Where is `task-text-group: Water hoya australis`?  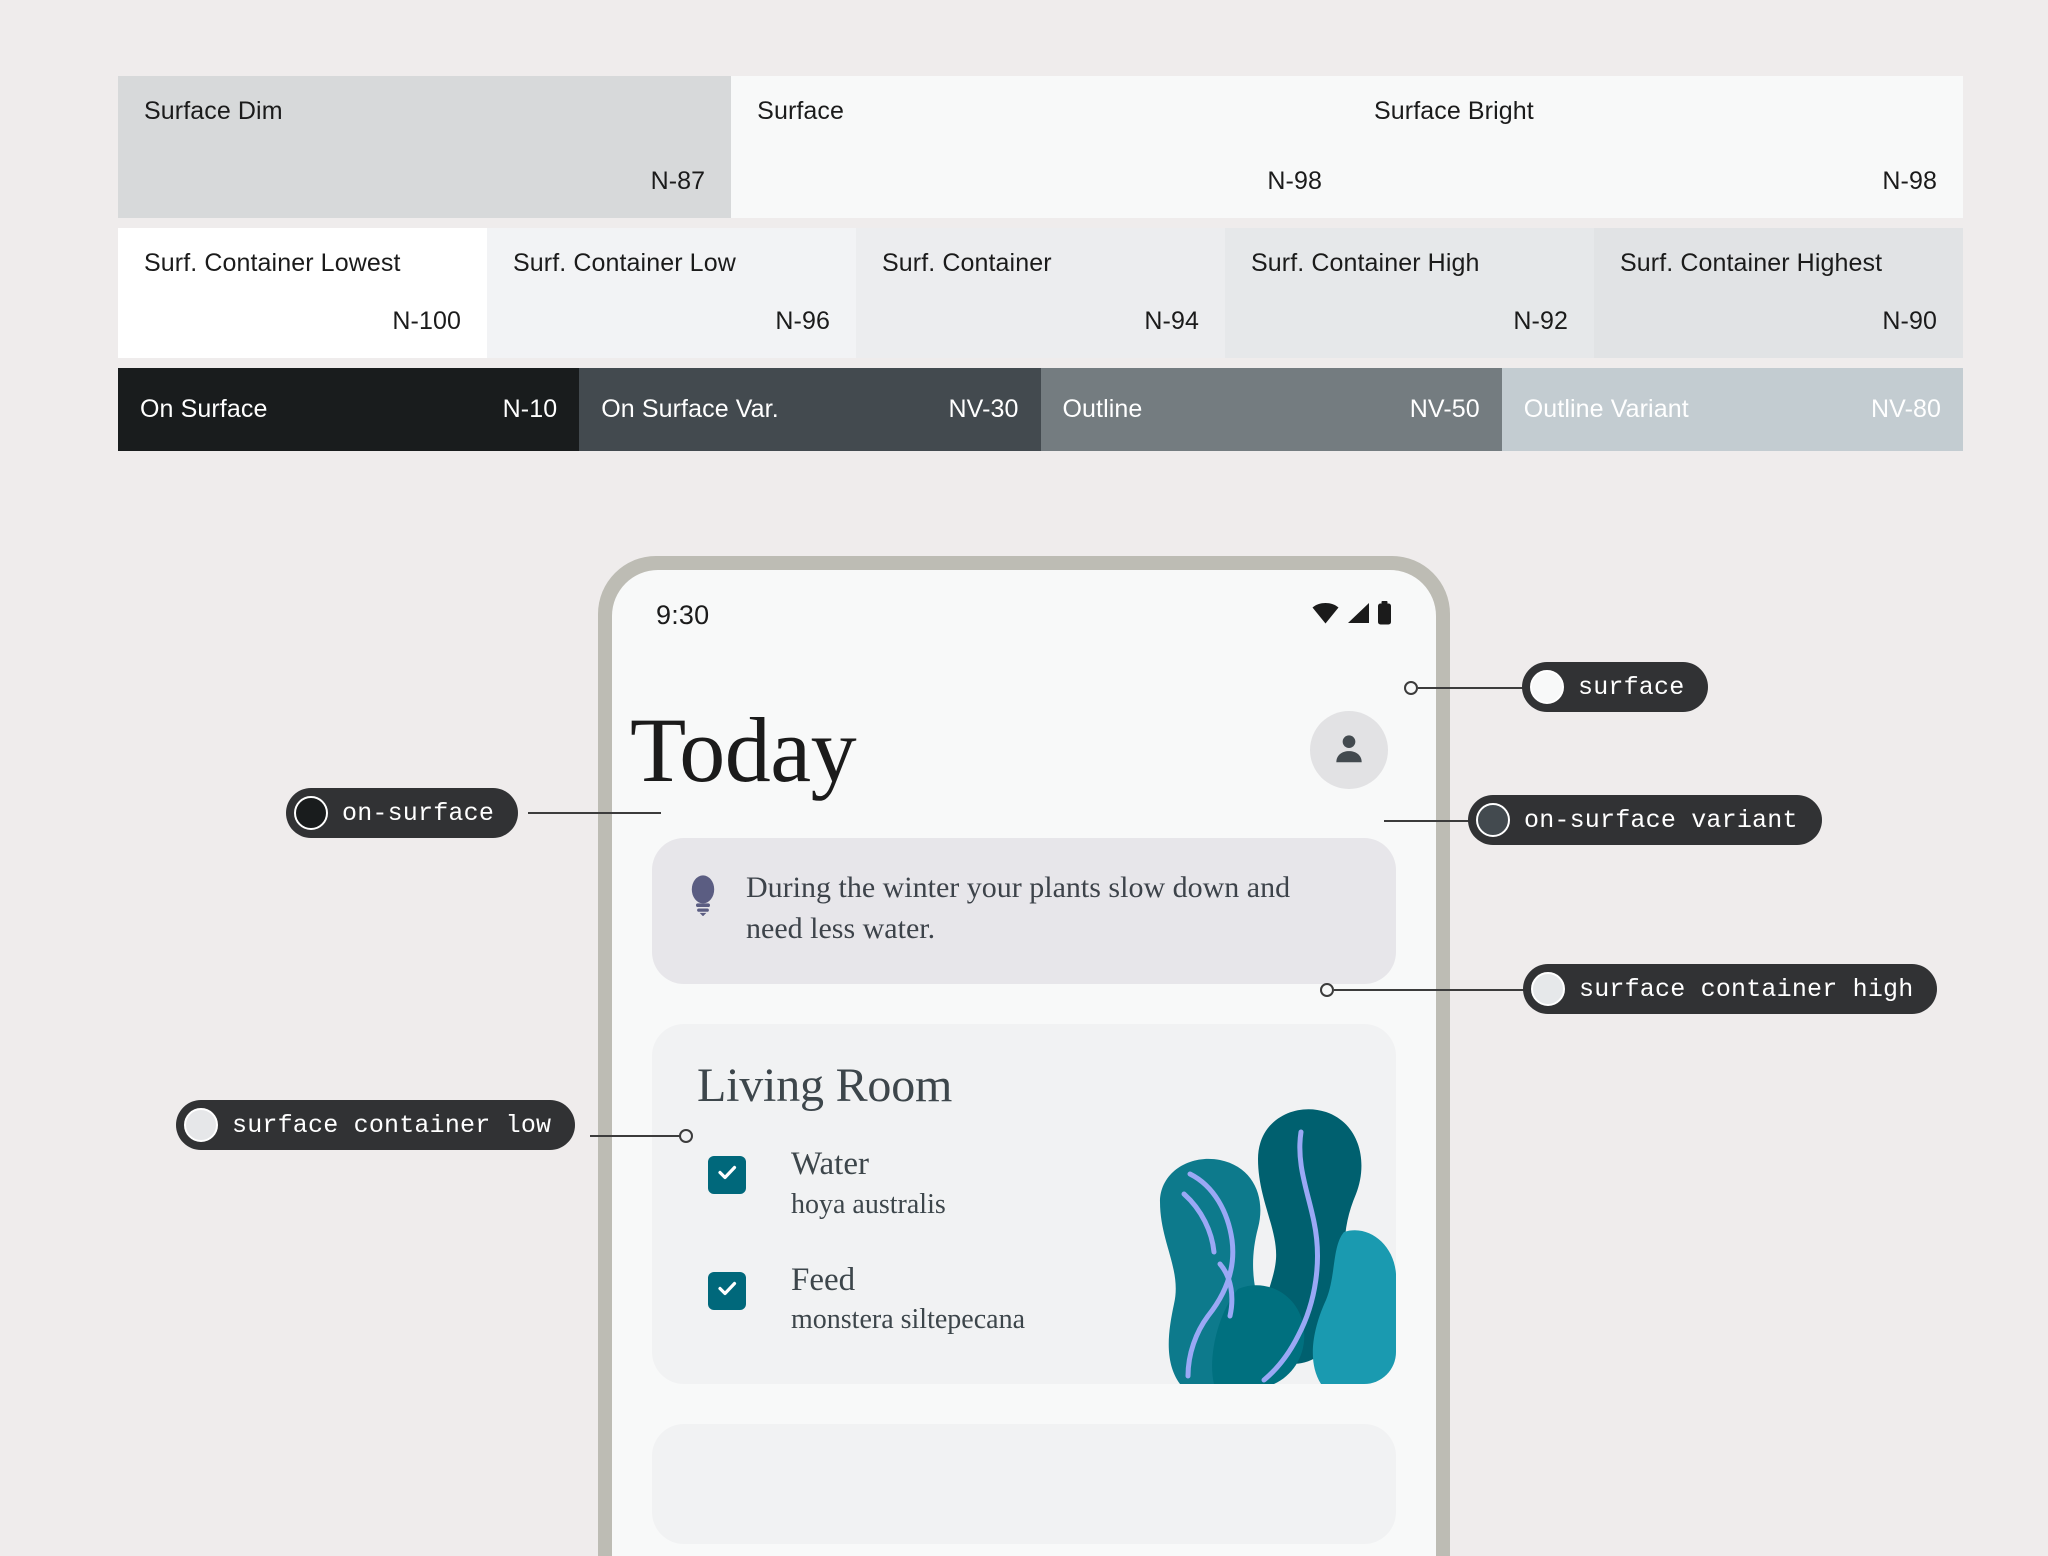 task-text-group: Water hoya australis is located at coordinates (868, 1184).